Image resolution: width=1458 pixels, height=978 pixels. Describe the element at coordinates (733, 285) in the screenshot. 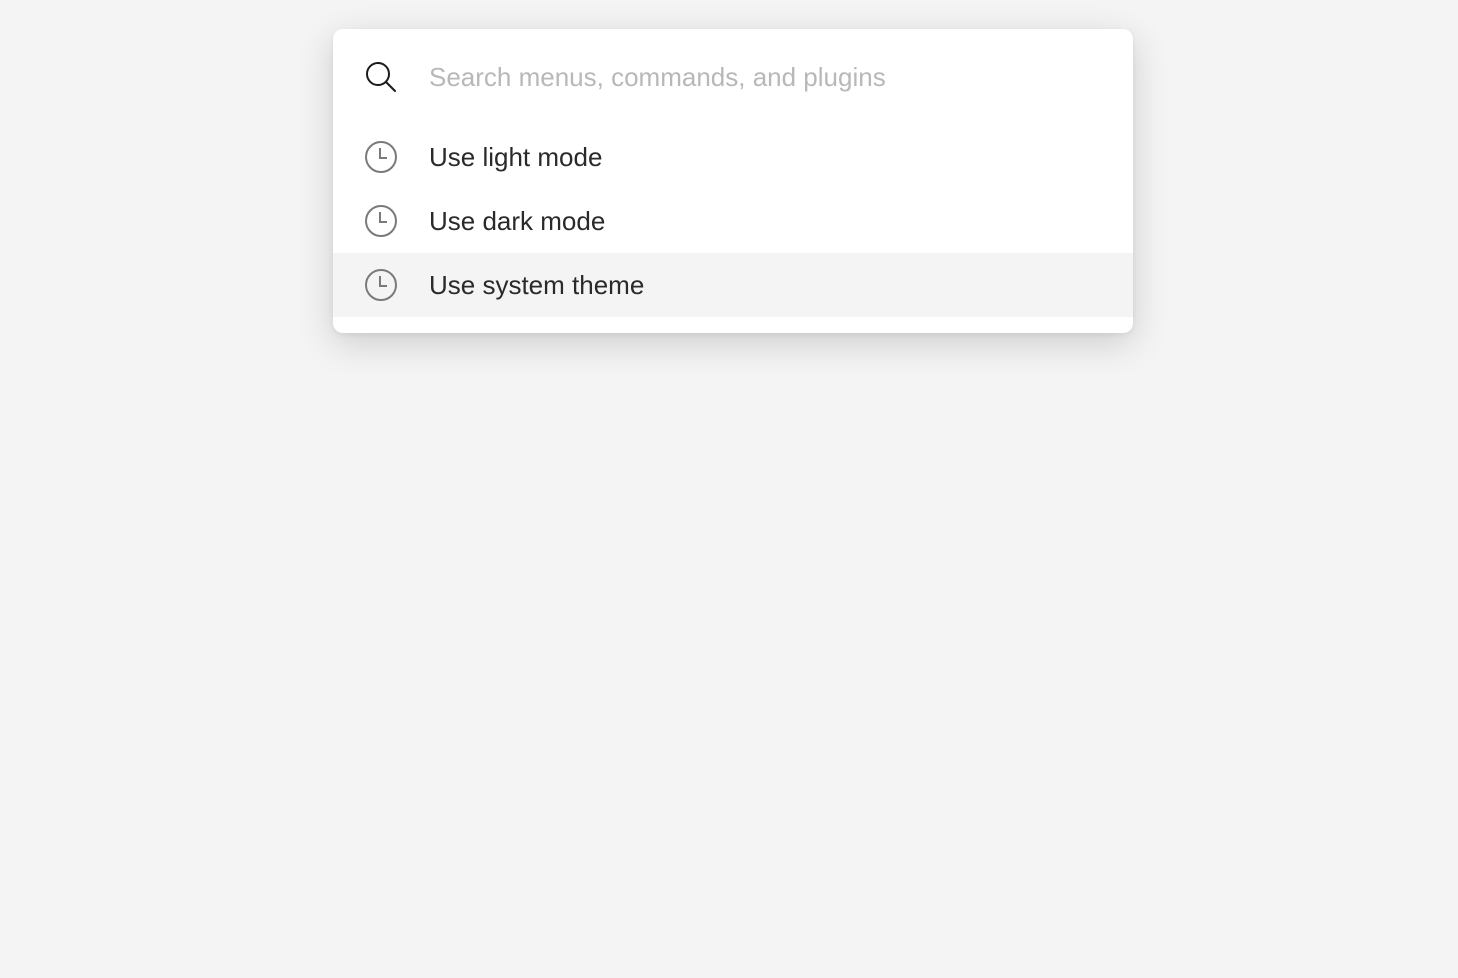

I see `command-item-system-theme: Use system theme` at that location.